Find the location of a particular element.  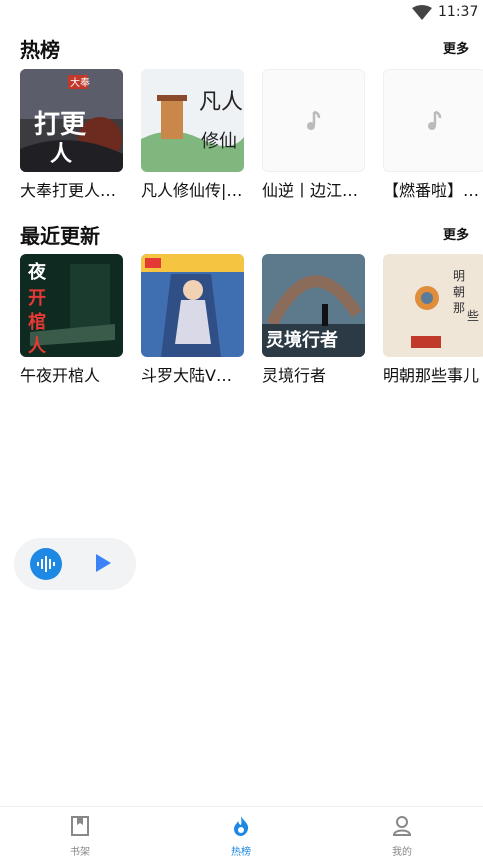

flame-icon is located at coordinates (241, 826).